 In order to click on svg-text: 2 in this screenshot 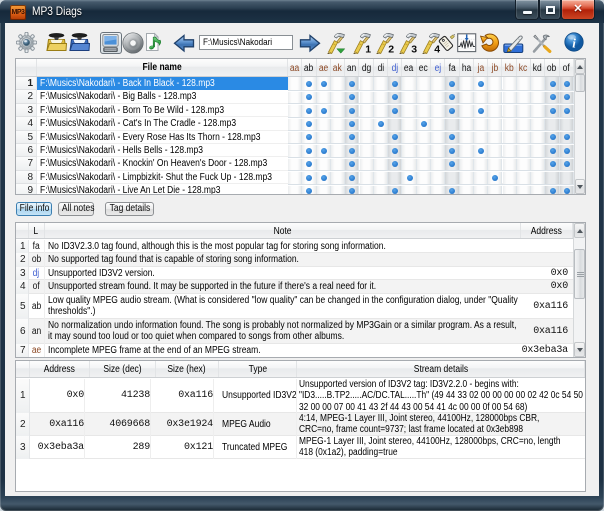, I will do `click(391, 49)`.